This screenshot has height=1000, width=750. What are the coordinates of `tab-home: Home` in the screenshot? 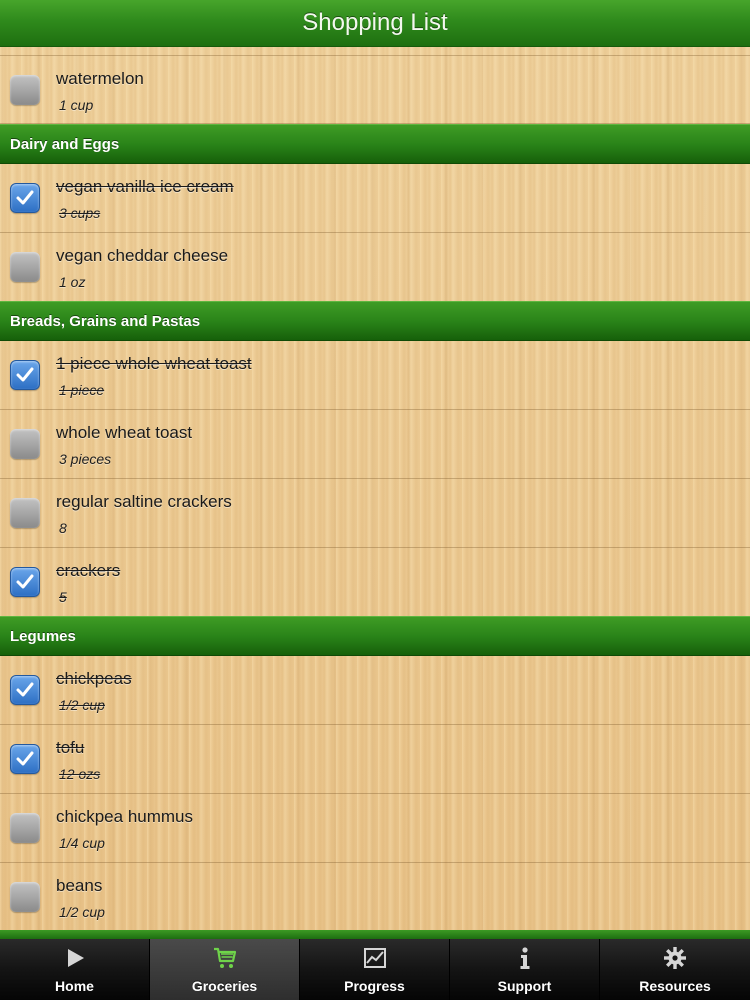 It's located at (75, 969).